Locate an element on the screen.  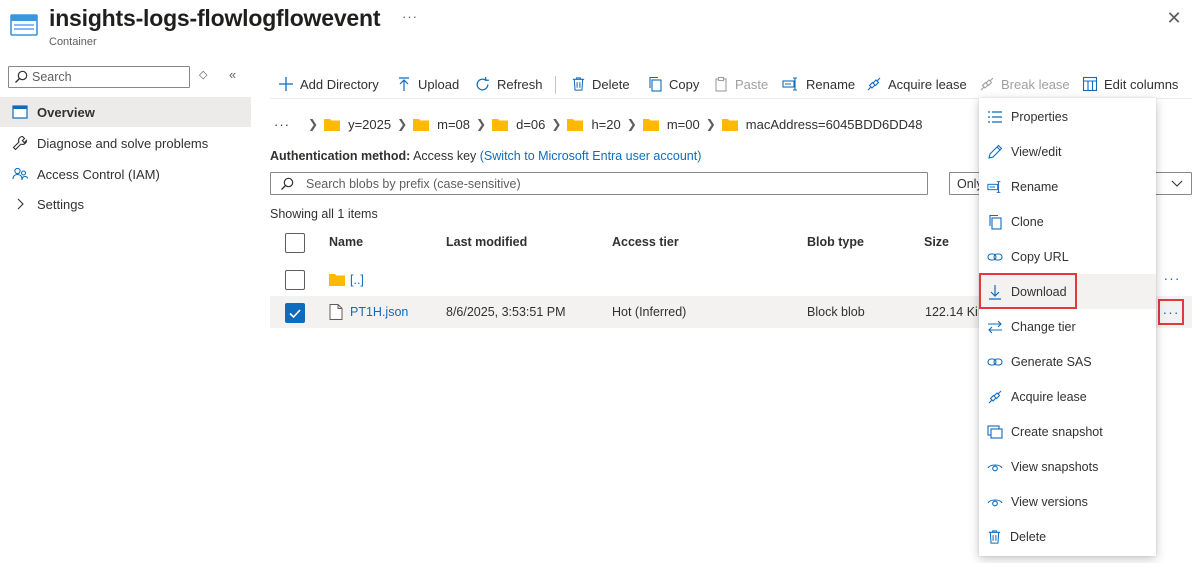
breadcrumb-item: m=08 is located at coordinates (441, 124).